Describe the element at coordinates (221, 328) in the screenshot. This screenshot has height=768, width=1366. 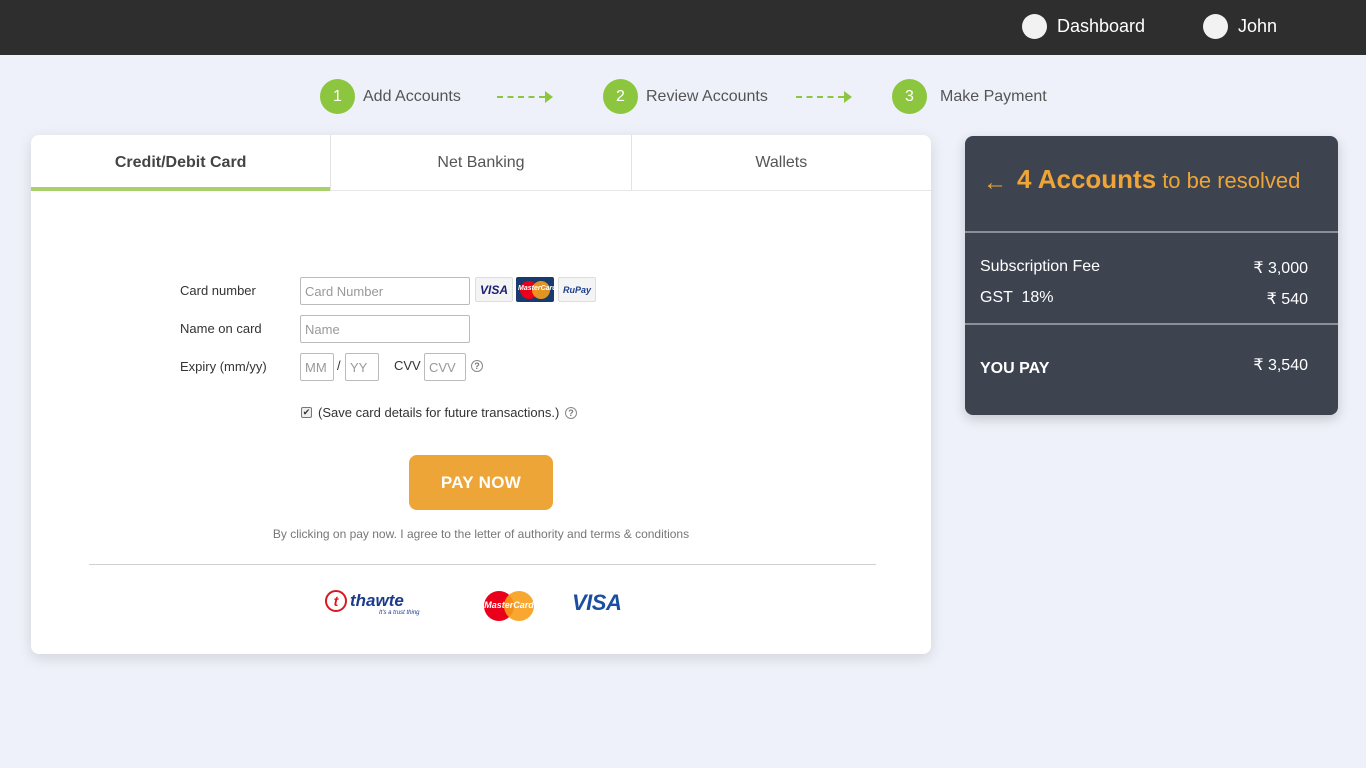
I see `name-on-card-label: Name on card` at that location.